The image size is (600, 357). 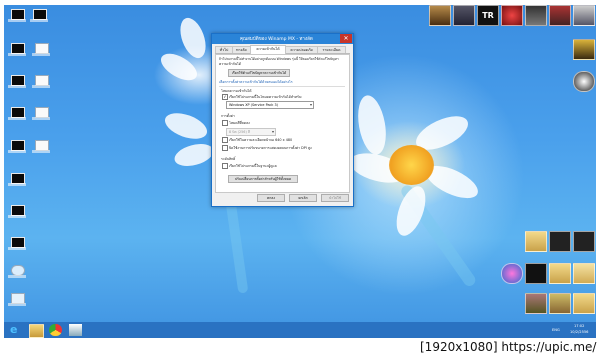 I want to click on tab-security: ความปลอดภัย, so click(x=301, y=49).